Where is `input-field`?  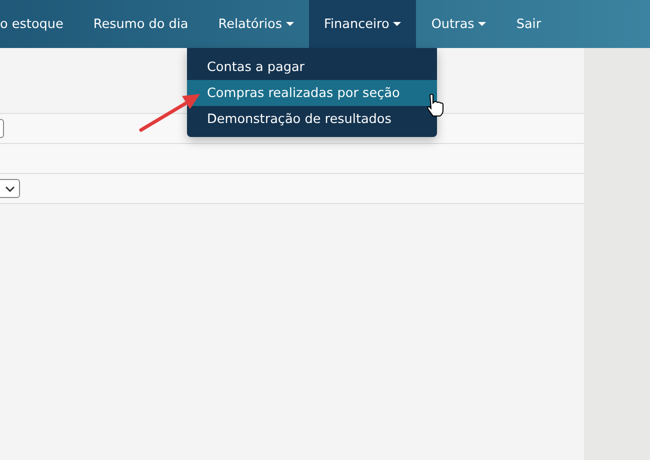
input-field is located at coordinates (2, 128).